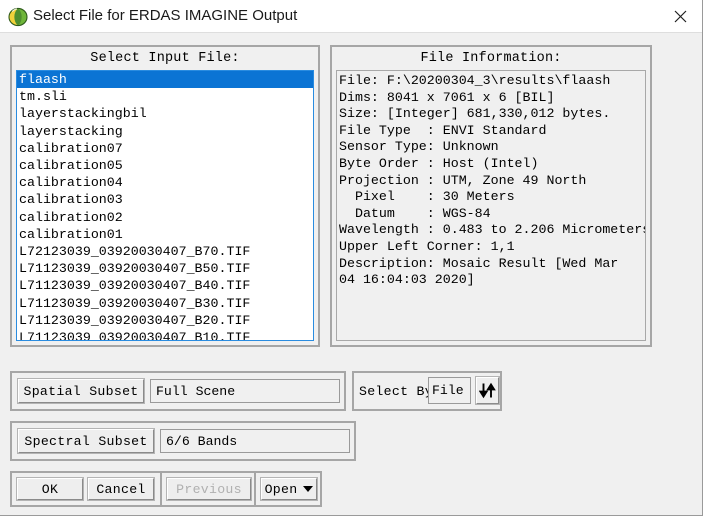 The height and width of the screenshot is (516, 703). I want to click on select-by-group: Select By File, so click(427, 391).